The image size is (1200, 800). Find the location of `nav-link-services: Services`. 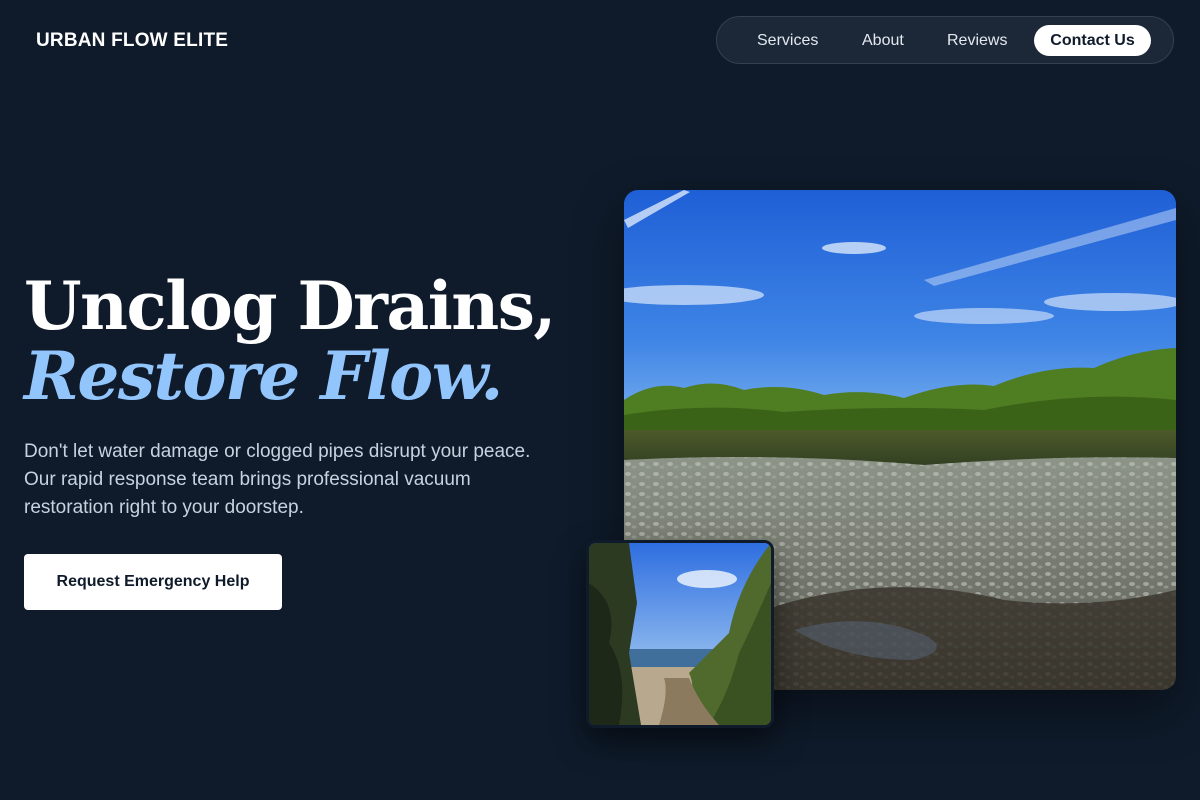

nav-link-services: Services is located at coordinates (787, 41).